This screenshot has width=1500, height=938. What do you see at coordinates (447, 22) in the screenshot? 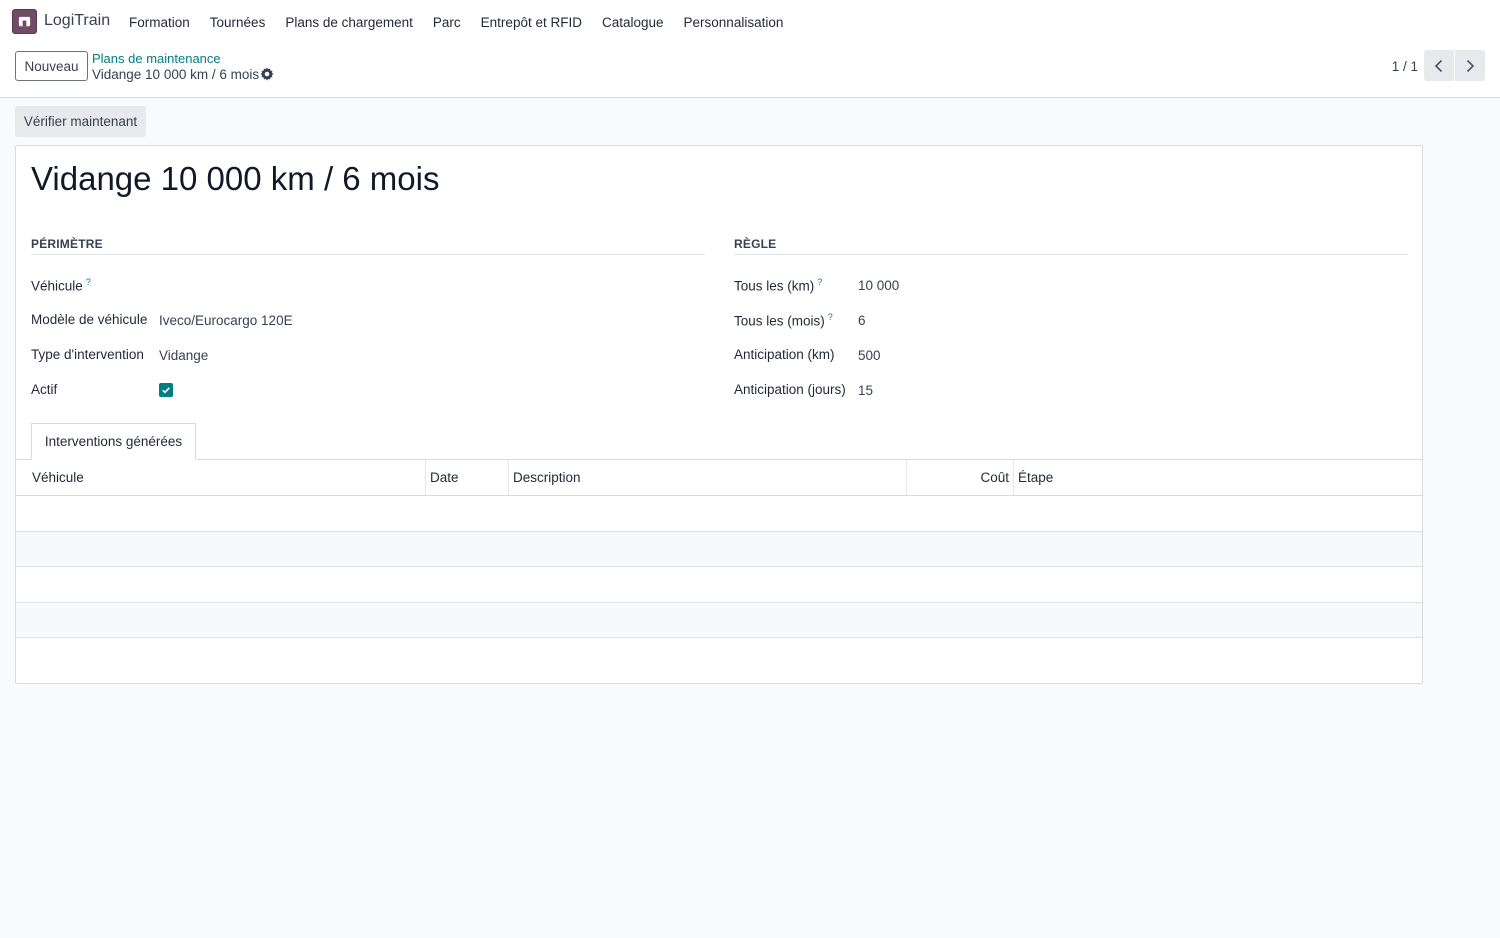
I see `menu-item-parc: Parc` at bounding box center [447, 22].